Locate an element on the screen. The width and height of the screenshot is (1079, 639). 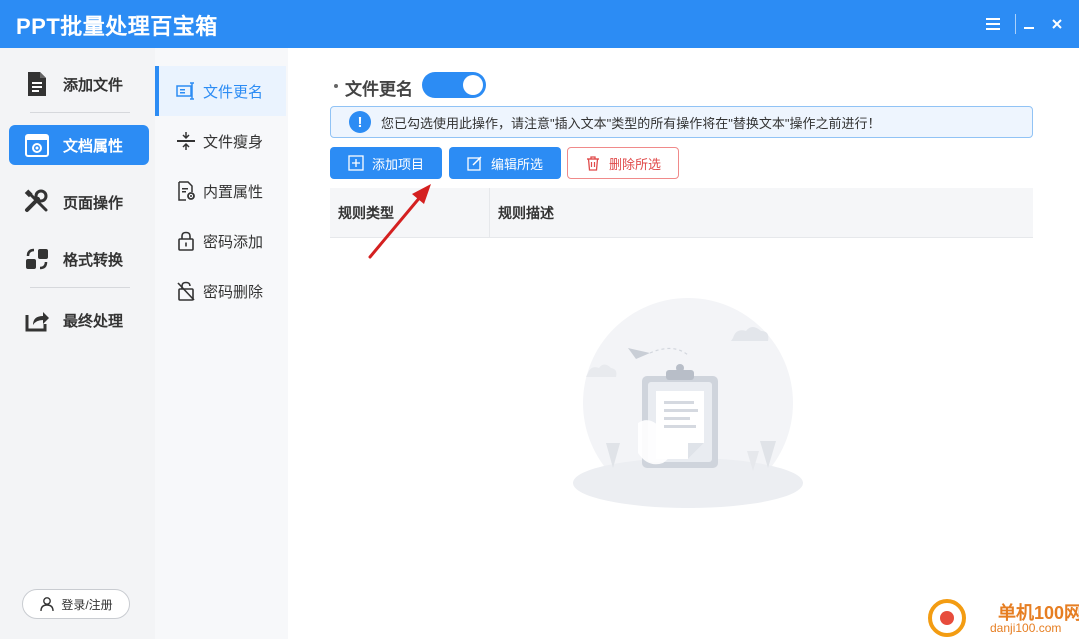
add-item-label: 添加项目 is located at coordinates (397, 164).